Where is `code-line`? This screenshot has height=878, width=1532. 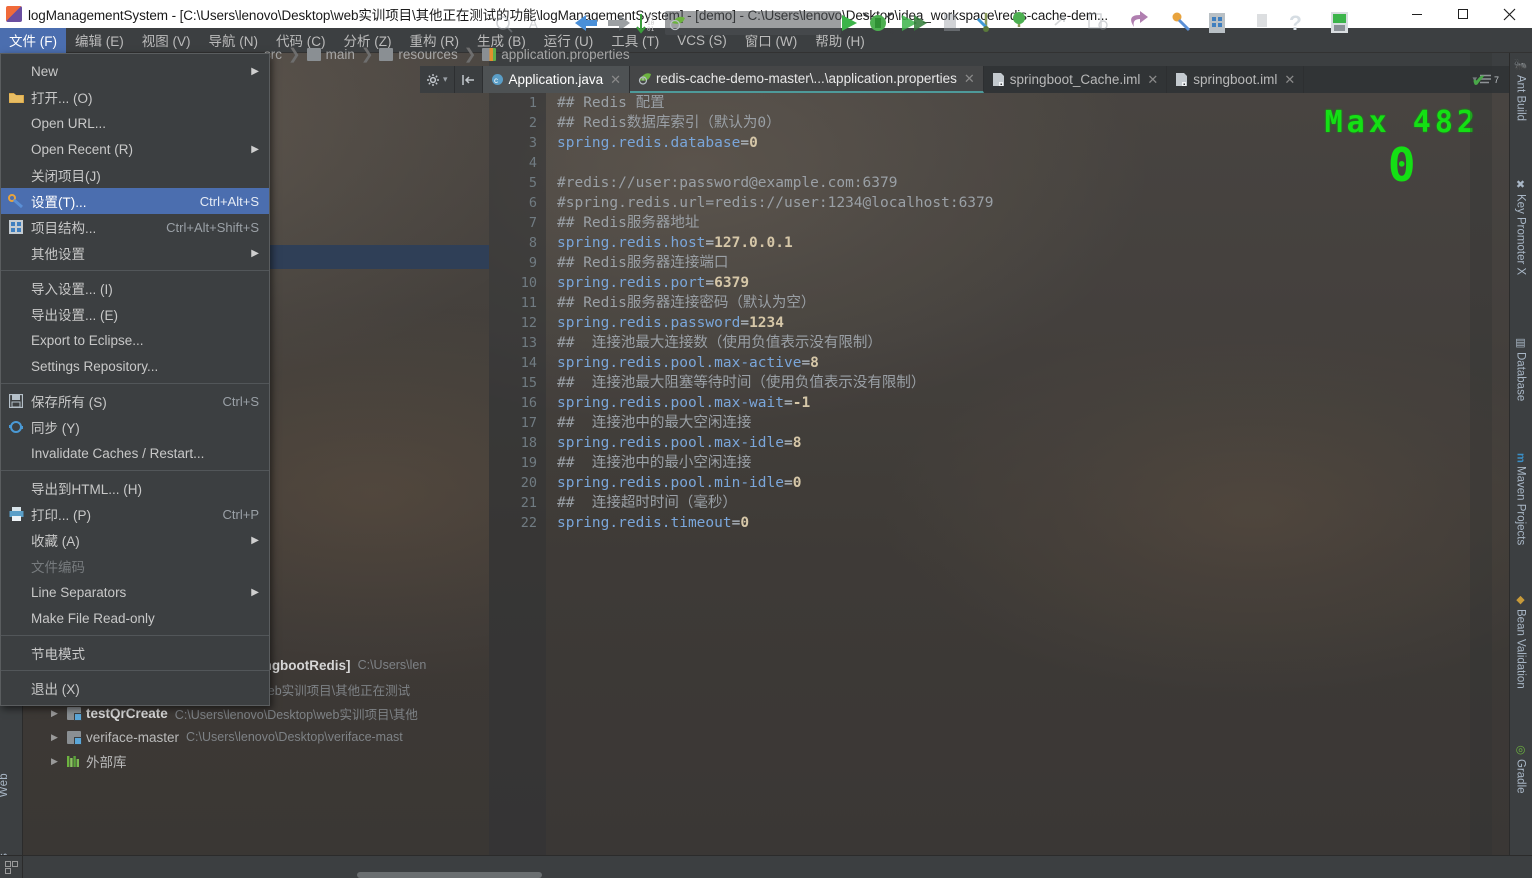
code-line is located at coordinates (1033, 163).